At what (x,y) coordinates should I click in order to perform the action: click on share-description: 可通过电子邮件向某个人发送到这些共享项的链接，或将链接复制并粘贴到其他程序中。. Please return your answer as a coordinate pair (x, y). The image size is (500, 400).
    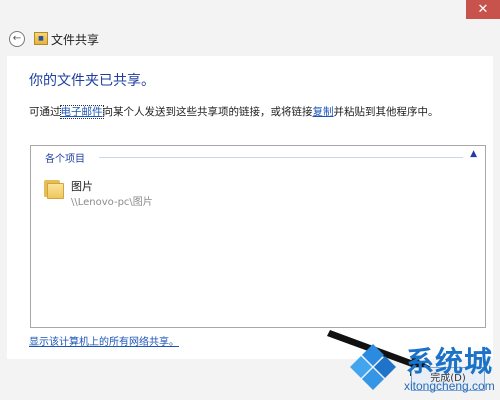
    Looking at the image, I should click on (234, 111).